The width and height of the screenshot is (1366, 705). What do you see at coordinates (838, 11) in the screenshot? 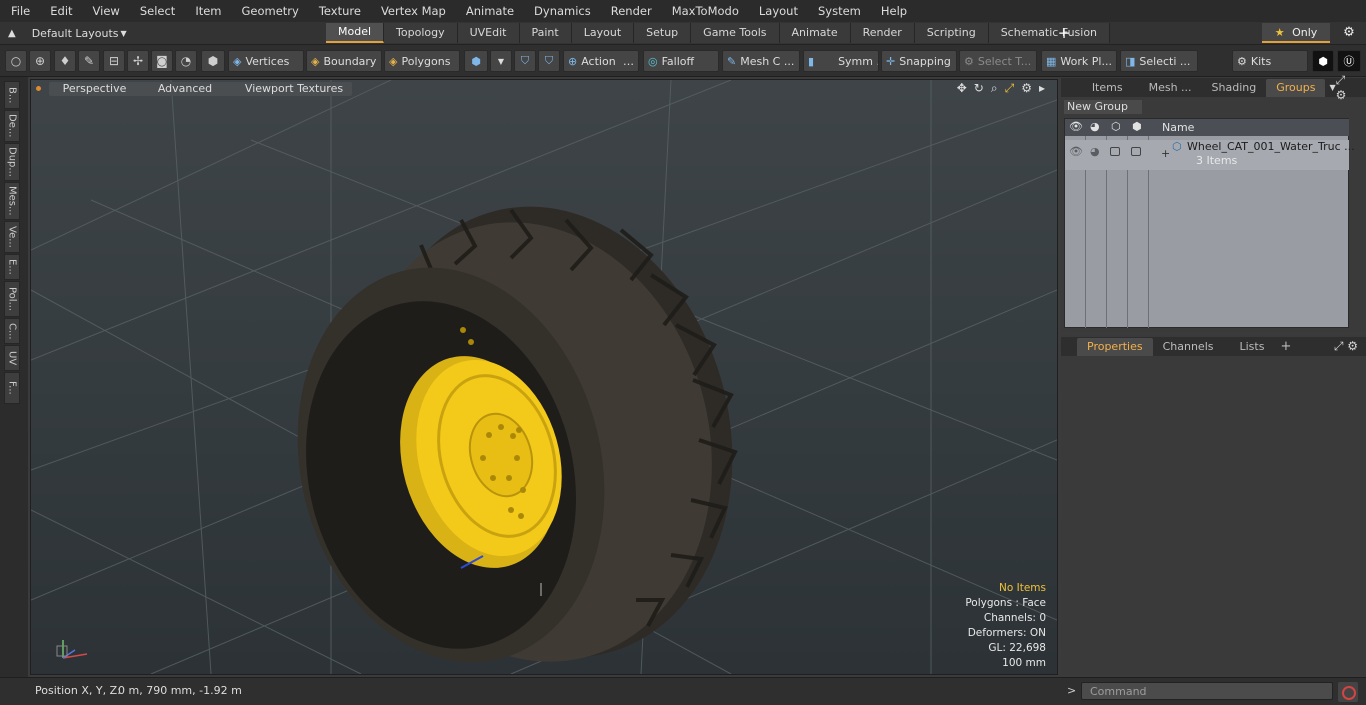
I see `menu-system: System` at bounding box center [838, 11].